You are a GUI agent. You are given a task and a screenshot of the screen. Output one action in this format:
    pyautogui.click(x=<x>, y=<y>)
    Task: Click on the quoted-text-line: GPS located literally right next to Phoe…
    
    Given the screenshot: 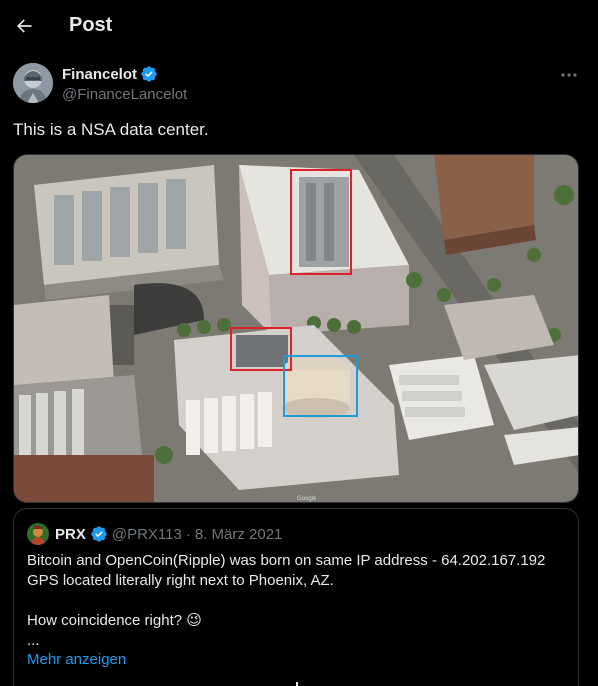 What is the action you would take?
    pyautogui.click(x=180, y=580)
    